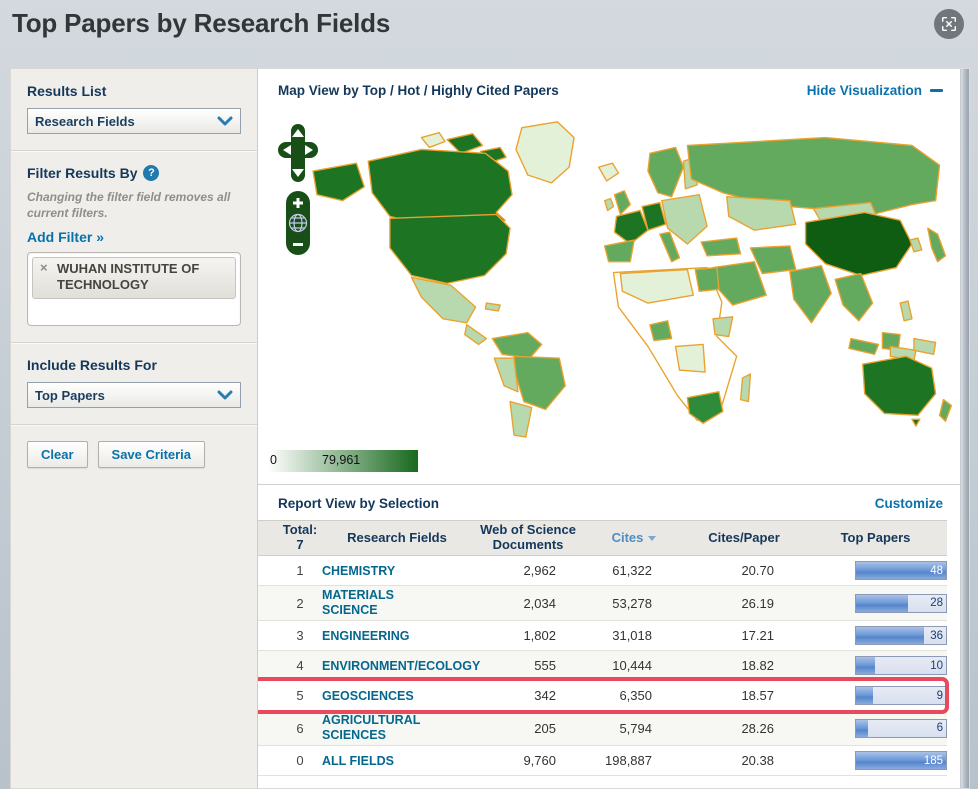  Describe the element at coordinates (901, 695) in the screenshot. I see `top-papers-bar: 9` at that location.